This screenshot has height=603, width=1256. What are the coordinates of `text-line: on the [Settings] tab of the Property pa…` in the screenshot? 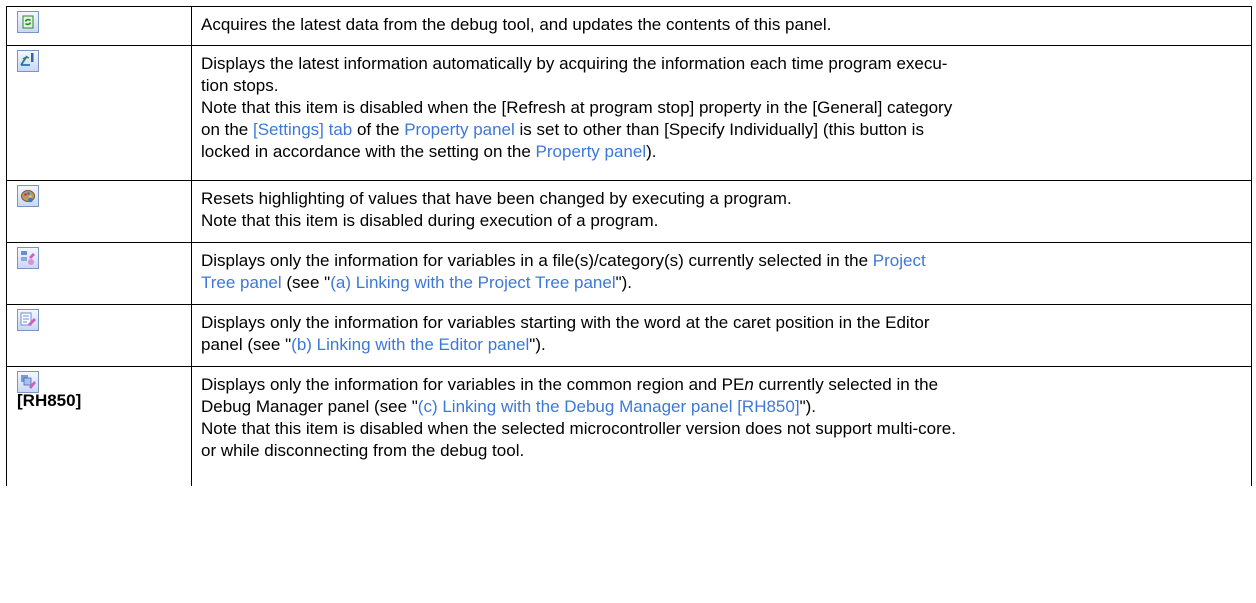 It's located at (722, 130).